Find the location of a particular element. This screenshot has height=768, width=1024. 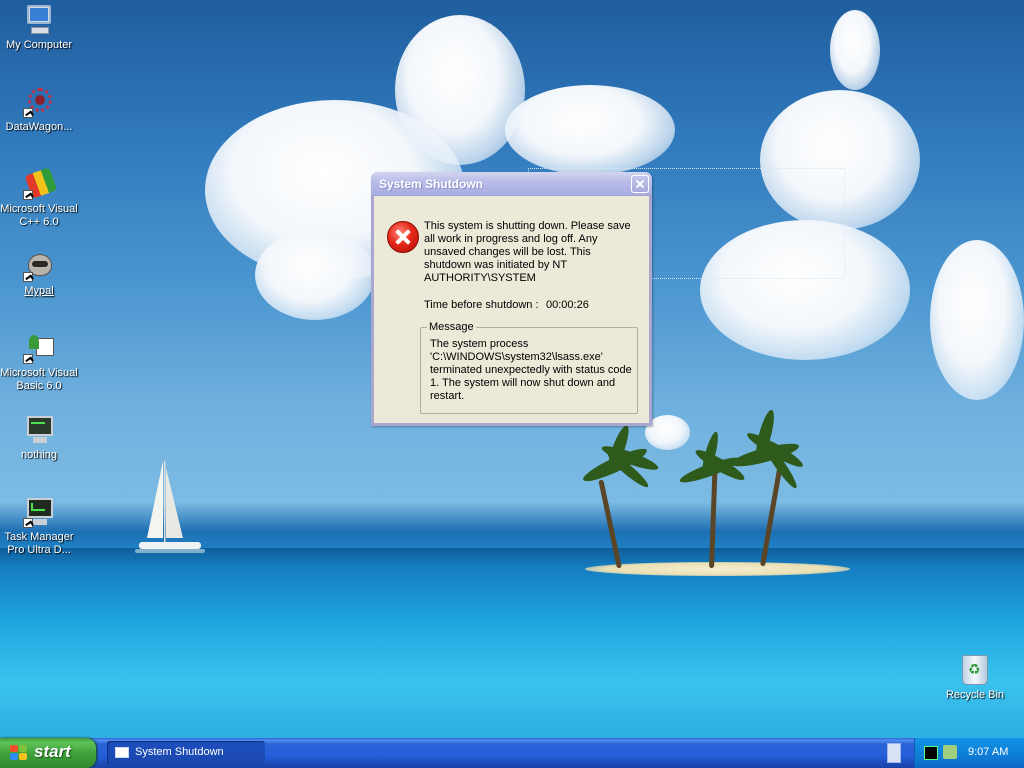

desktop-icon-visual-basic: Microsoft Visual Basic 6.0 is located at coordinates (39, 362).